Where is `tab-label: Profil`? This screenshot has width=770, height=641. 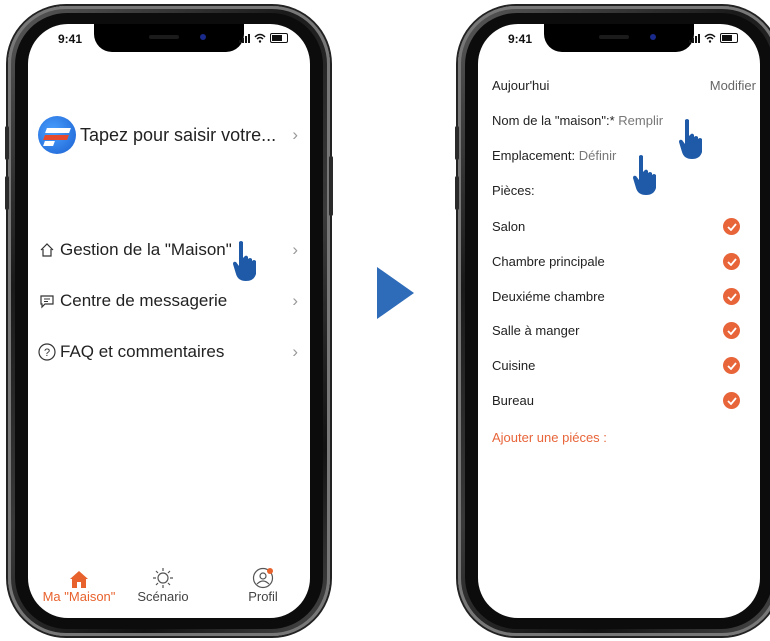 tab-label: Profil is located at coordinates (263, 596).